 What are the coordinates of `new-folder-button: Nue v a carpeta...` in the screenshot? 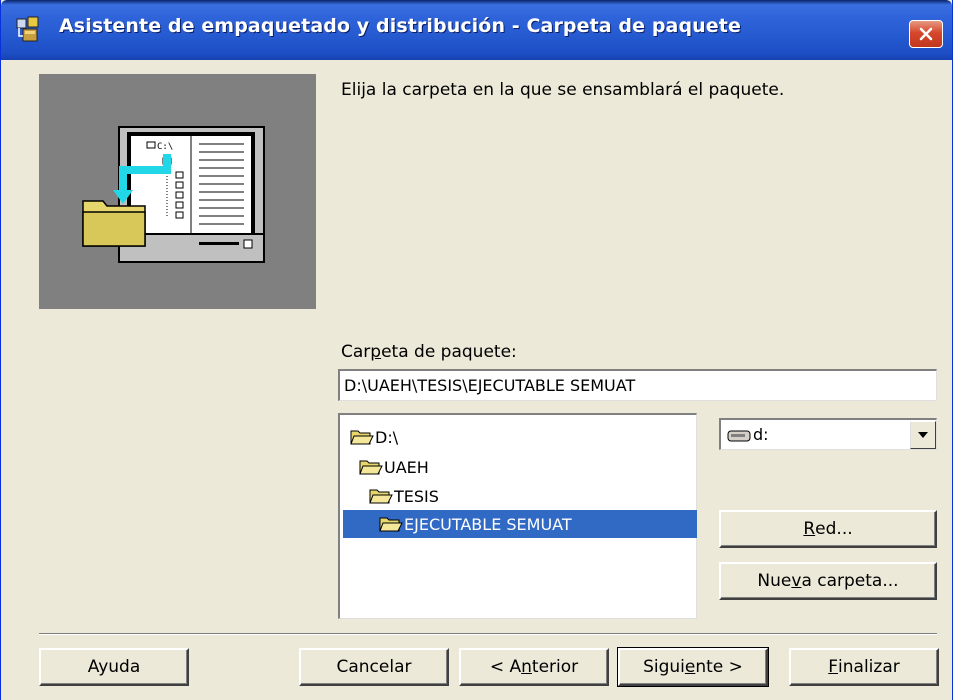 It's located at (828, 581).